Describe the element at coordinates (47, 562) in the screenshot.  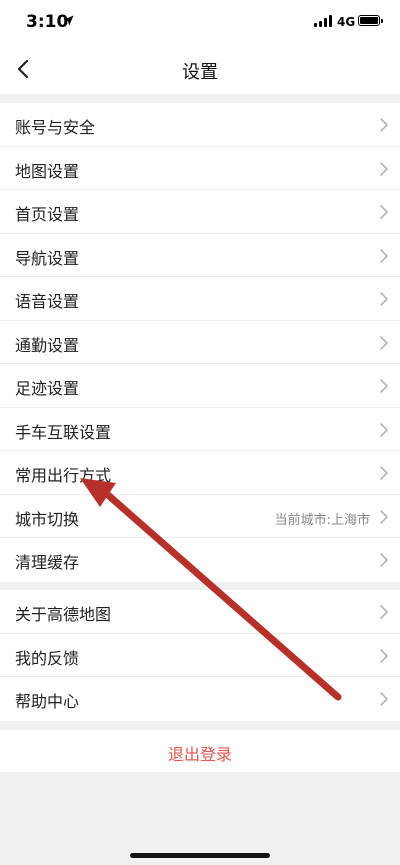
I see `settings-item-label: 清理缓存` at that location.